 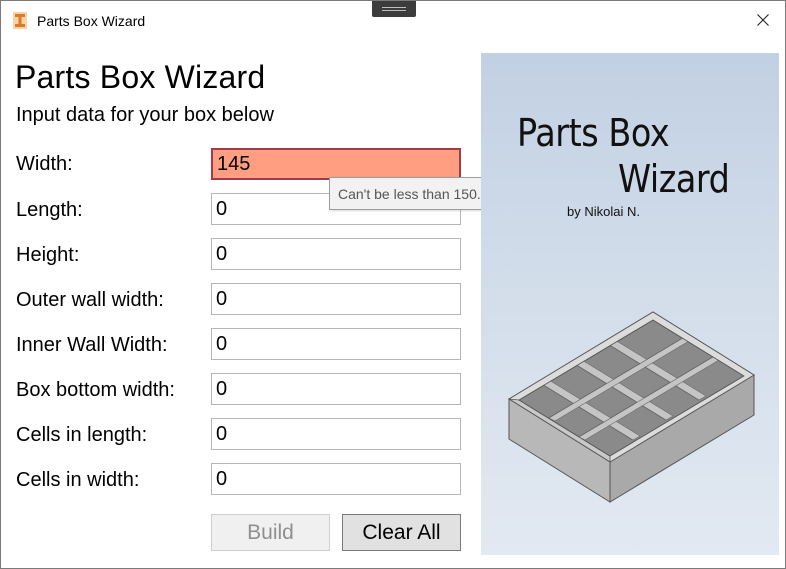 What do you see at coordinates (593, 133) in the screenshot?
I see `preview-title-line-1: Parts Box` at bounding box center [593, 133].